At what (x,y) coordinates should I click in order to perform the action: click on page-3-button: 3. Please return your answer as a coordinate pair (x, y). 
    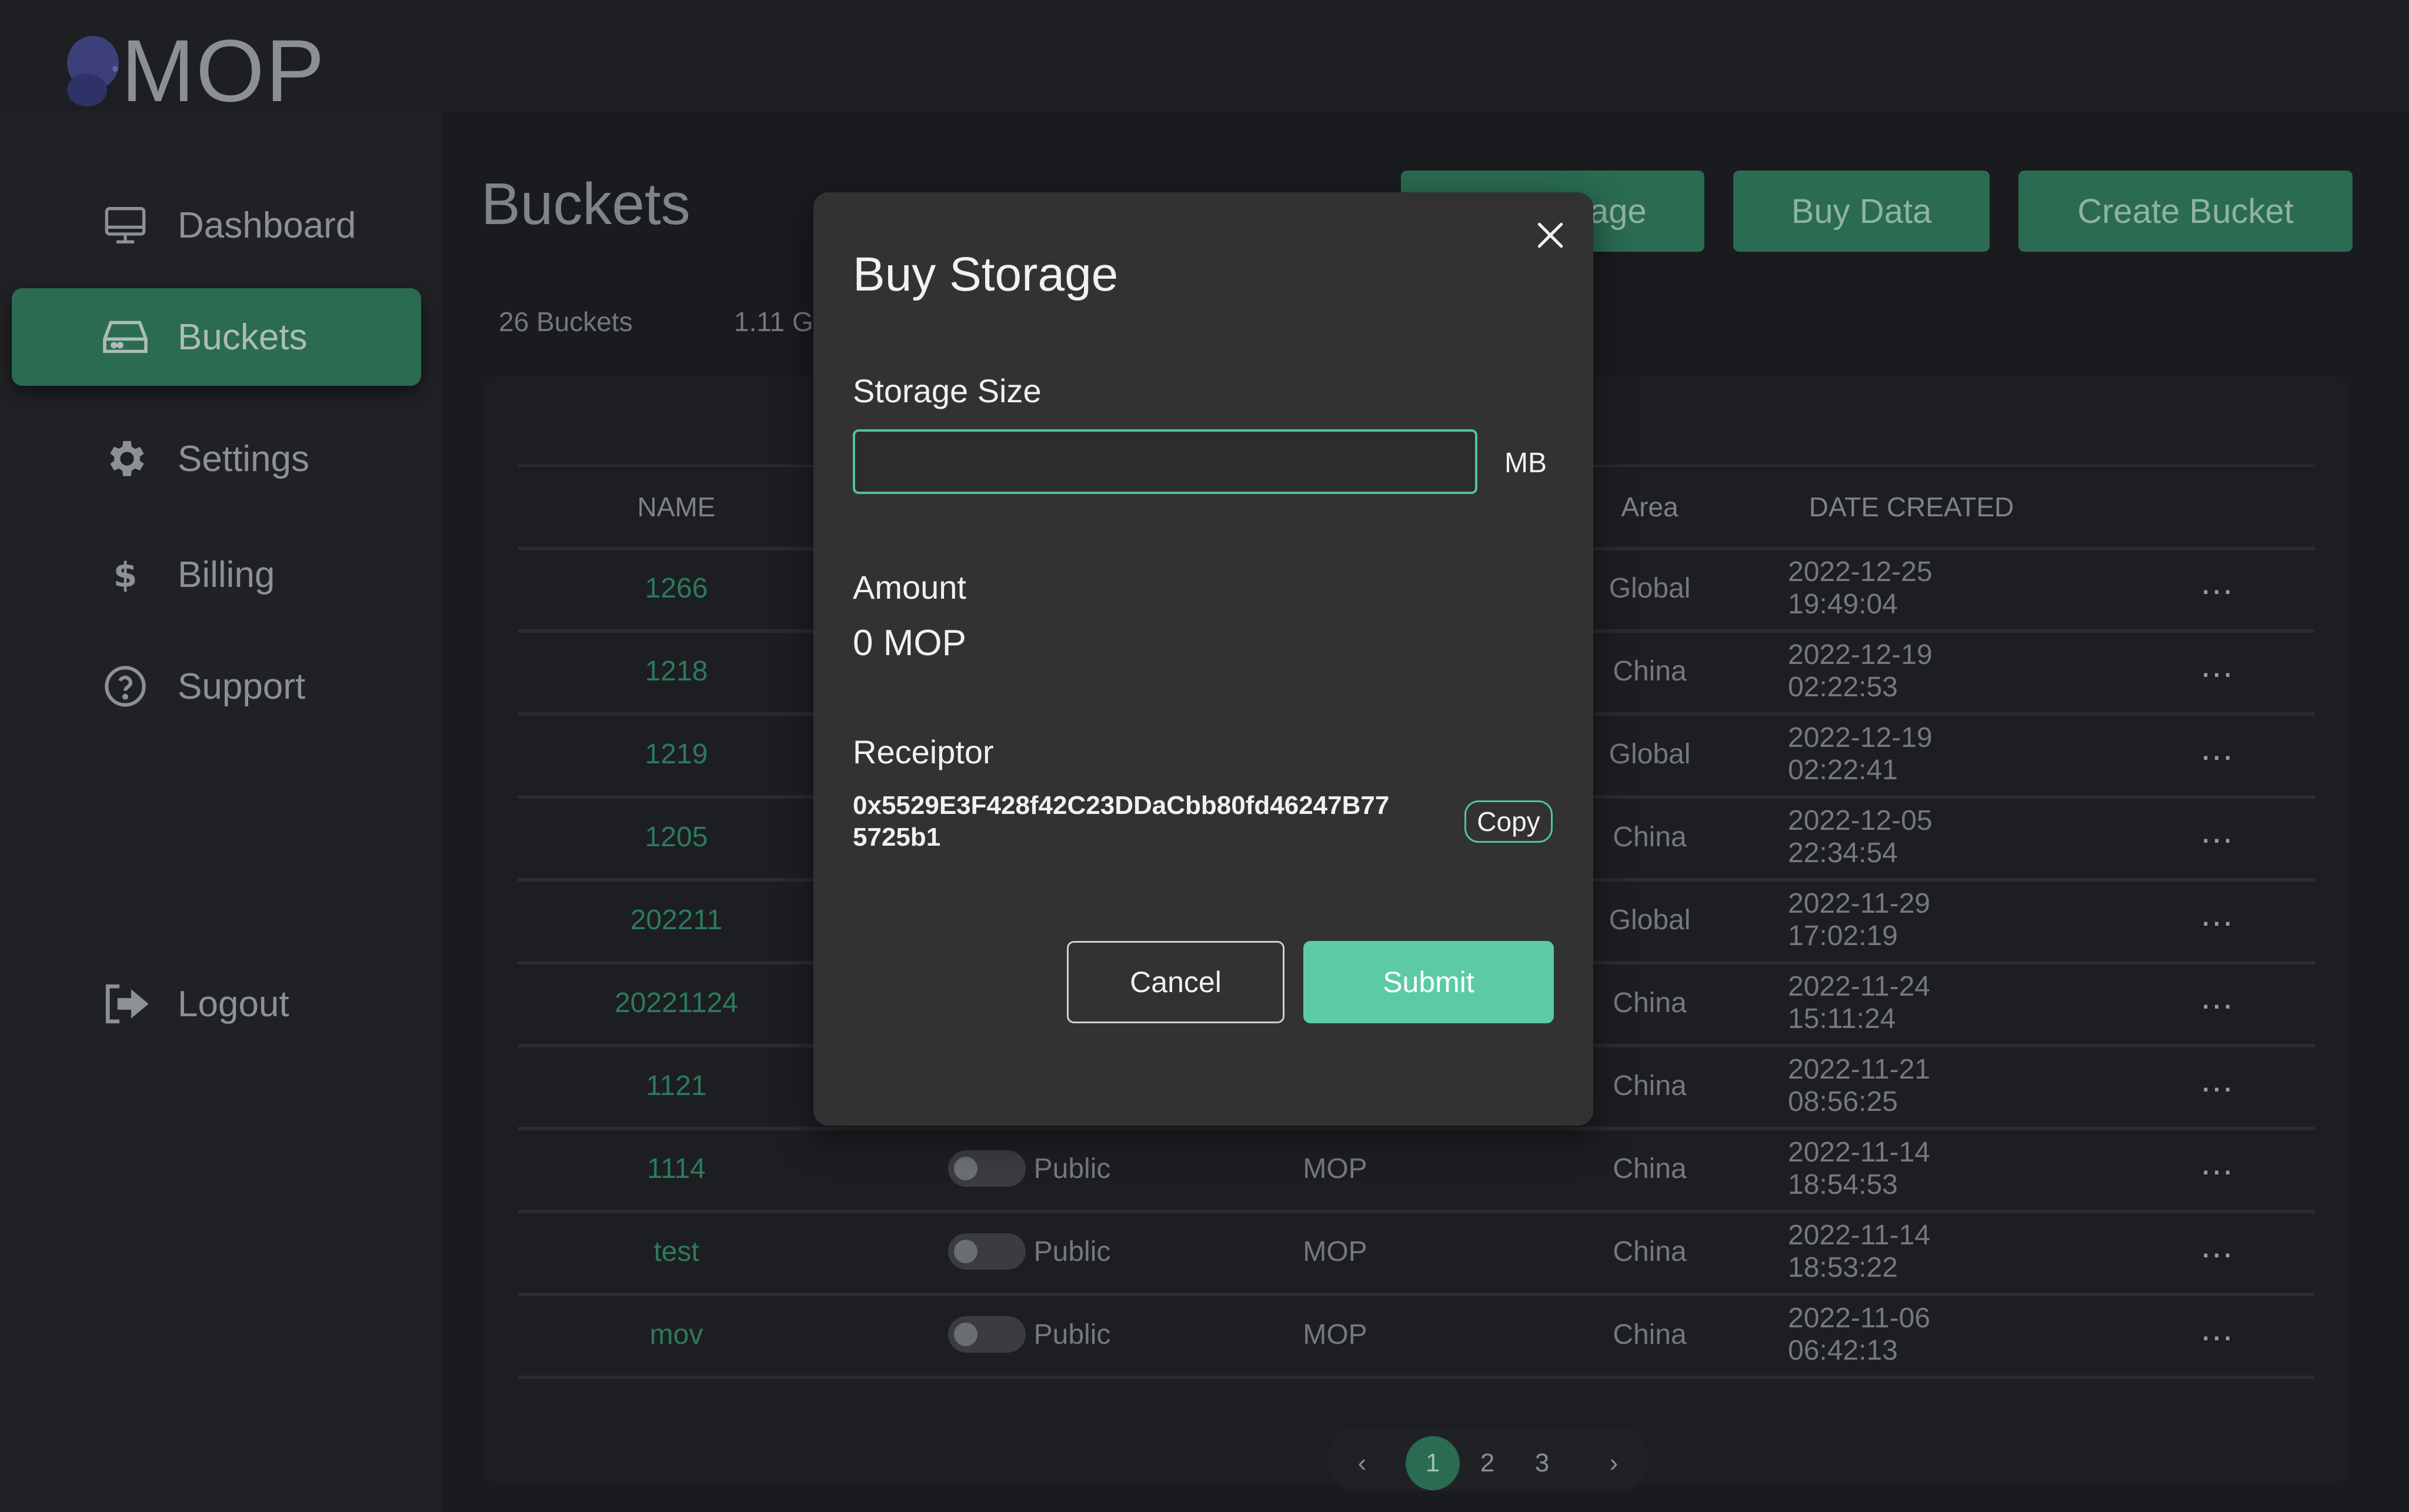
    Looking at the image, I should click on (1542, 1463).